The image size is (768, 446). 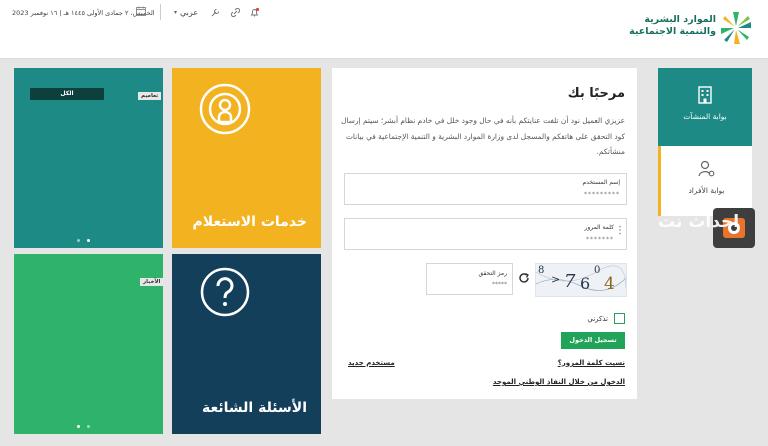 What do you see at coordinates (672, 31) in the screenshot?
I see `logo-line-2: والتنمية الاجتماعية` at bounding box center [672, 31].